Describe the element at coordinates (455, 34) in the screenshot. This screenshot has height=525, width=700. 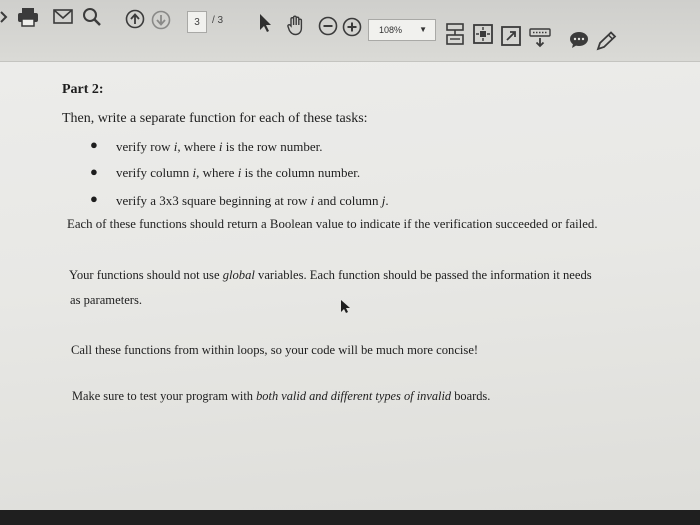
I see `read-mode-icon` at that location.